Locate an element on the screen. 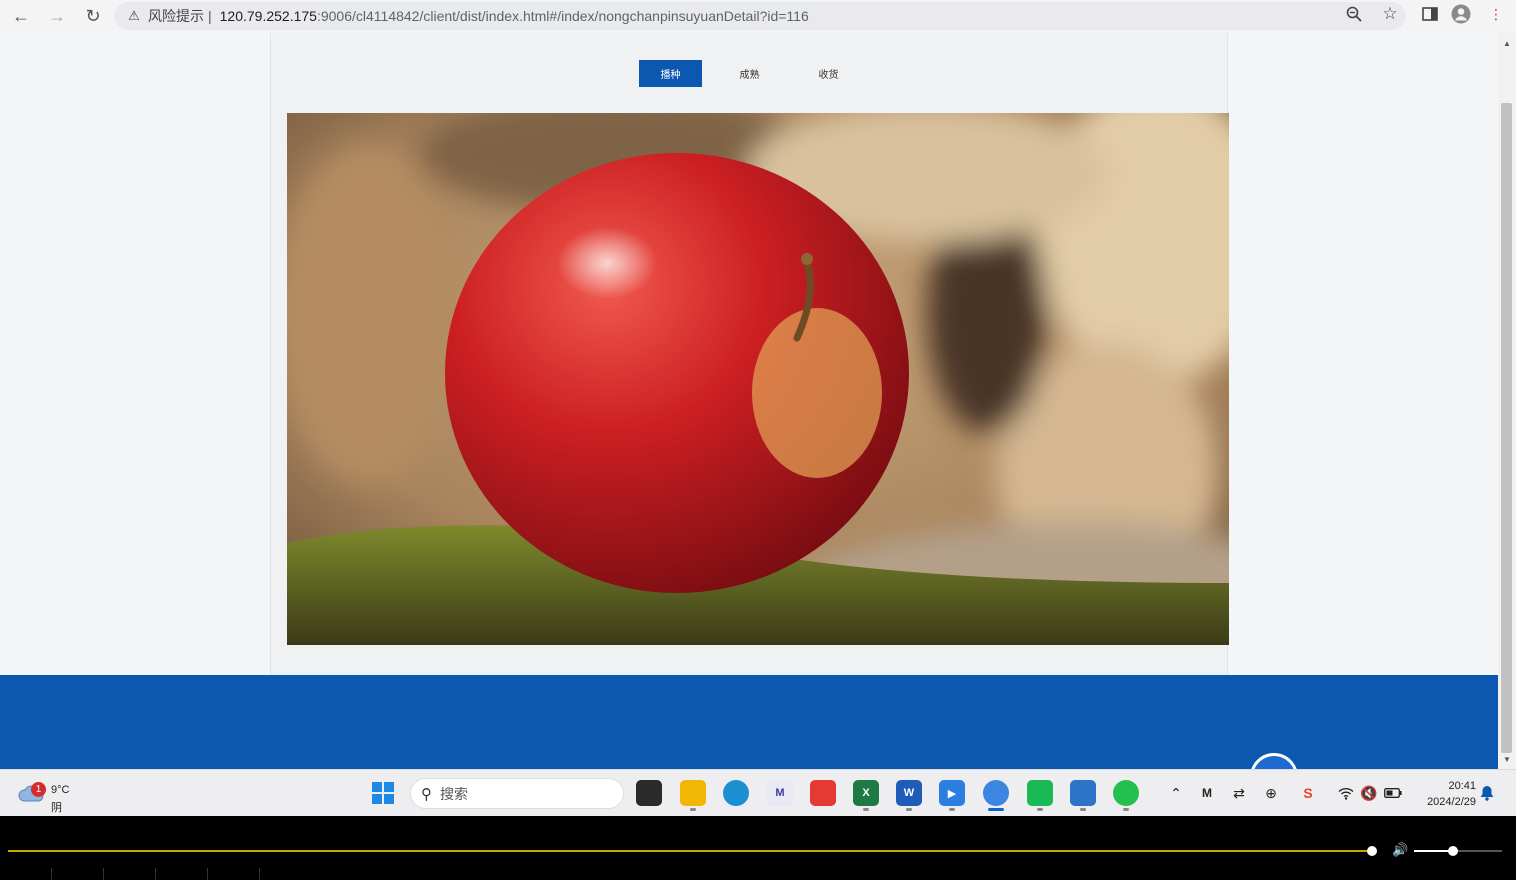  file-explorer-icon is located at coordinates (693, 793).